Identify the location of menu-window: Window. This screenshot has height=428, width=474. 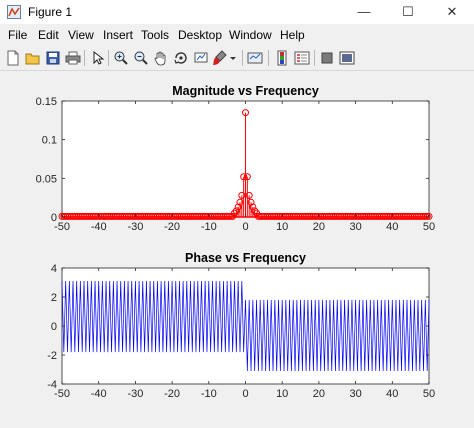
(250, 35).